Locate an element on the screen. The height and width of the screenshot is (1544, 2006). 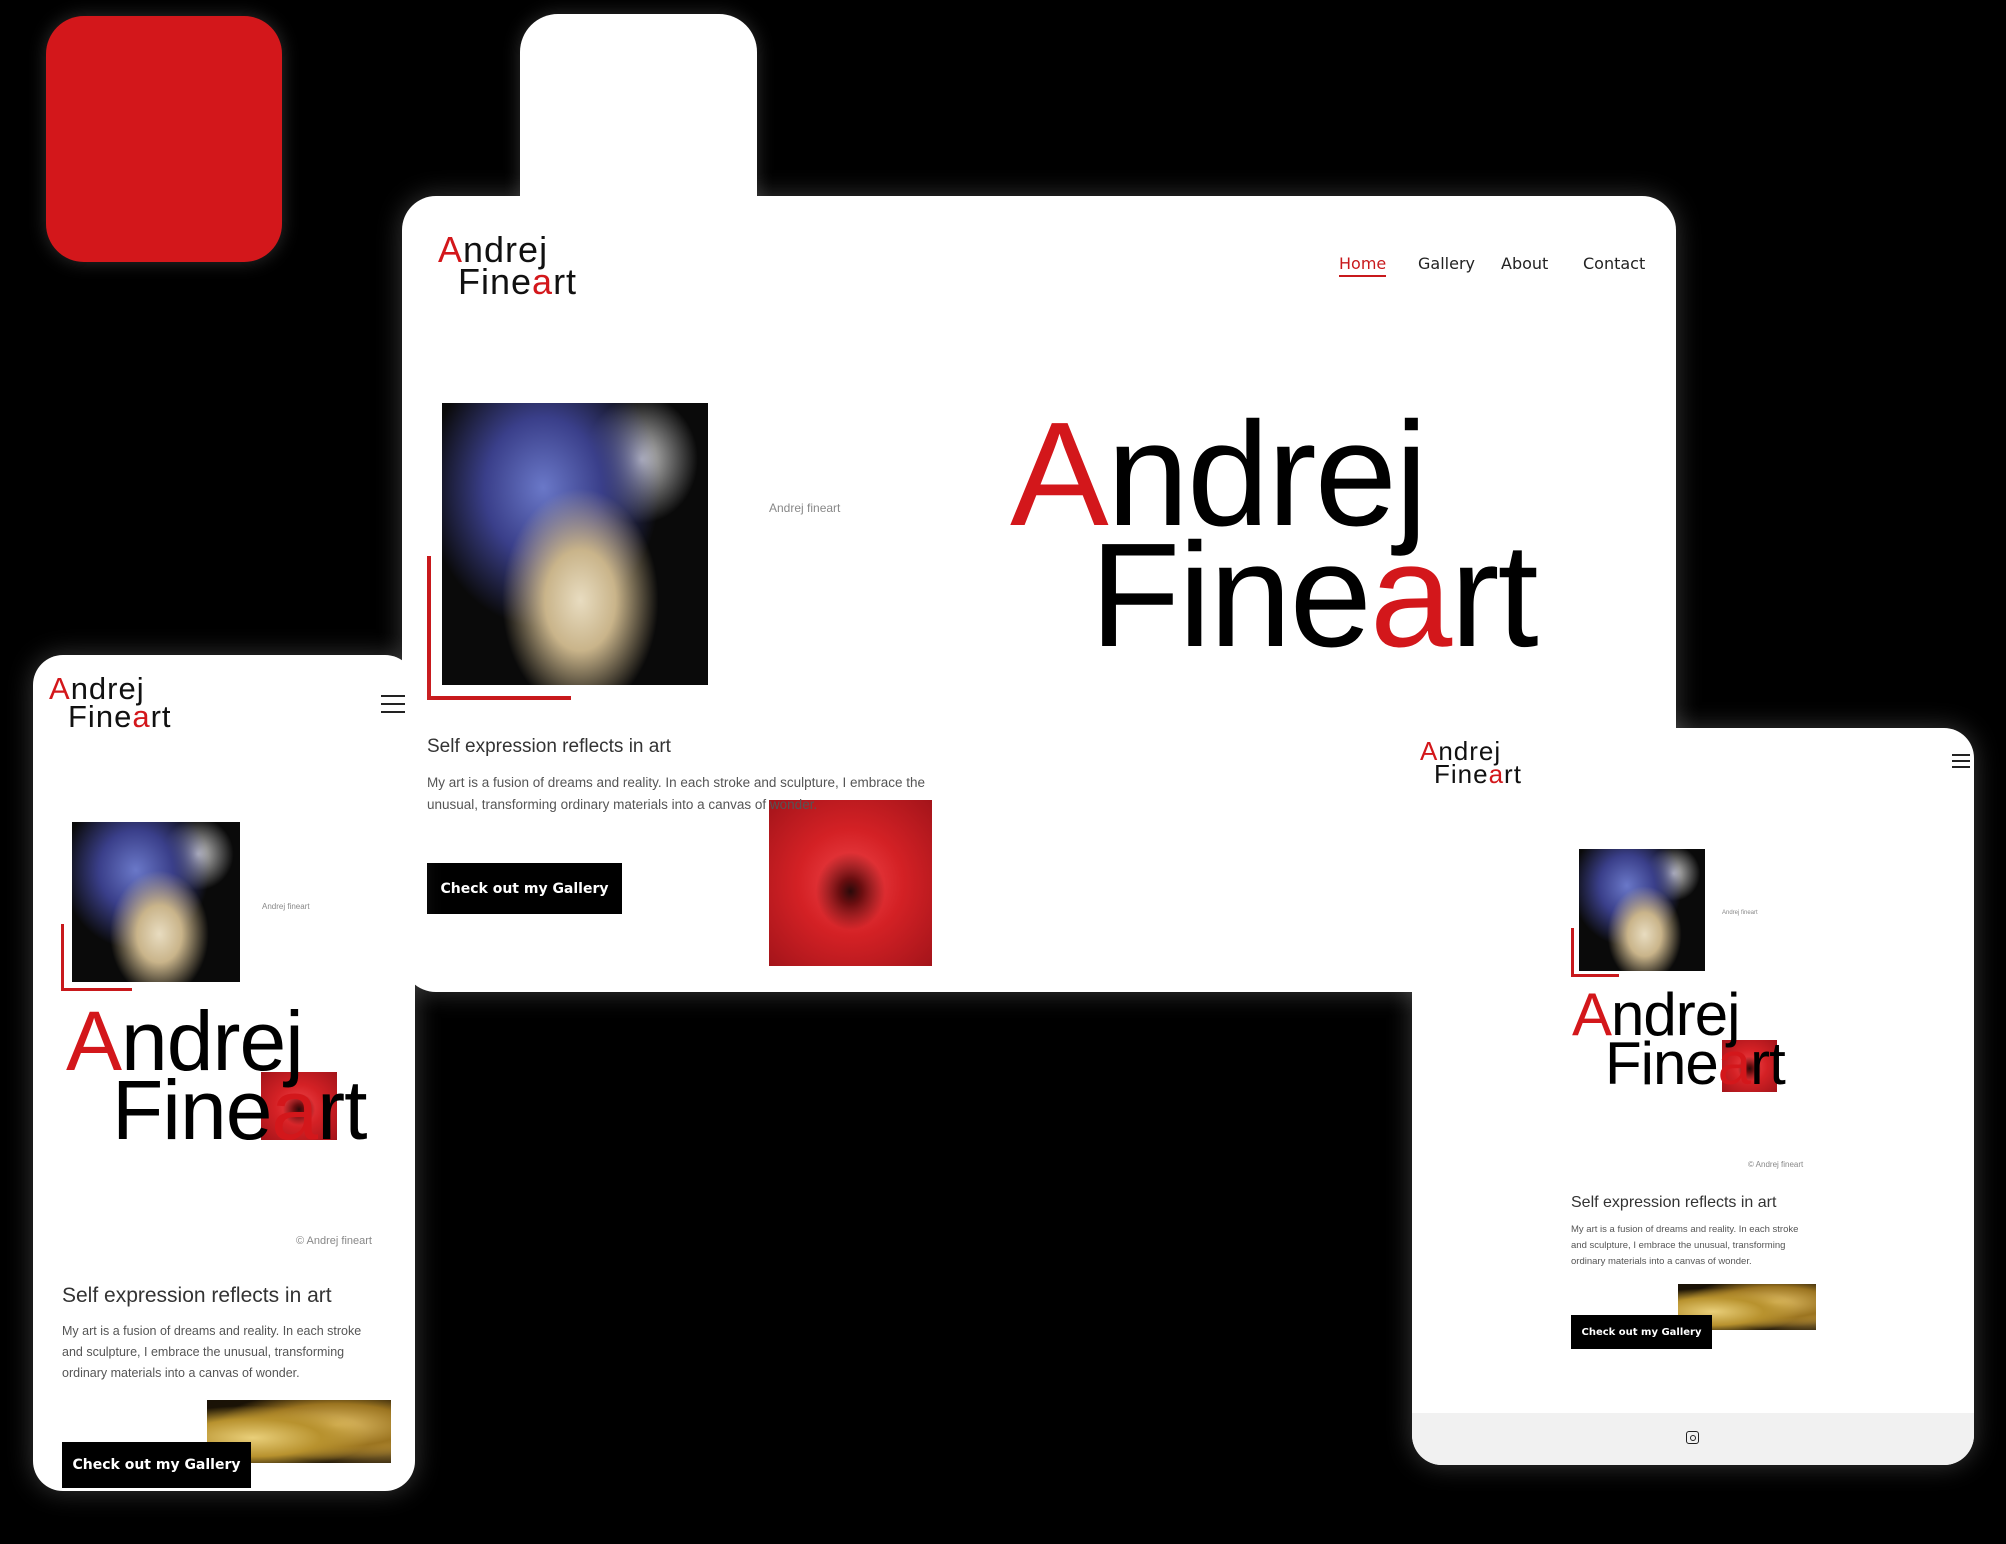
main-nav: Home Gallery About Contact is located at coordinates (1492, 269).